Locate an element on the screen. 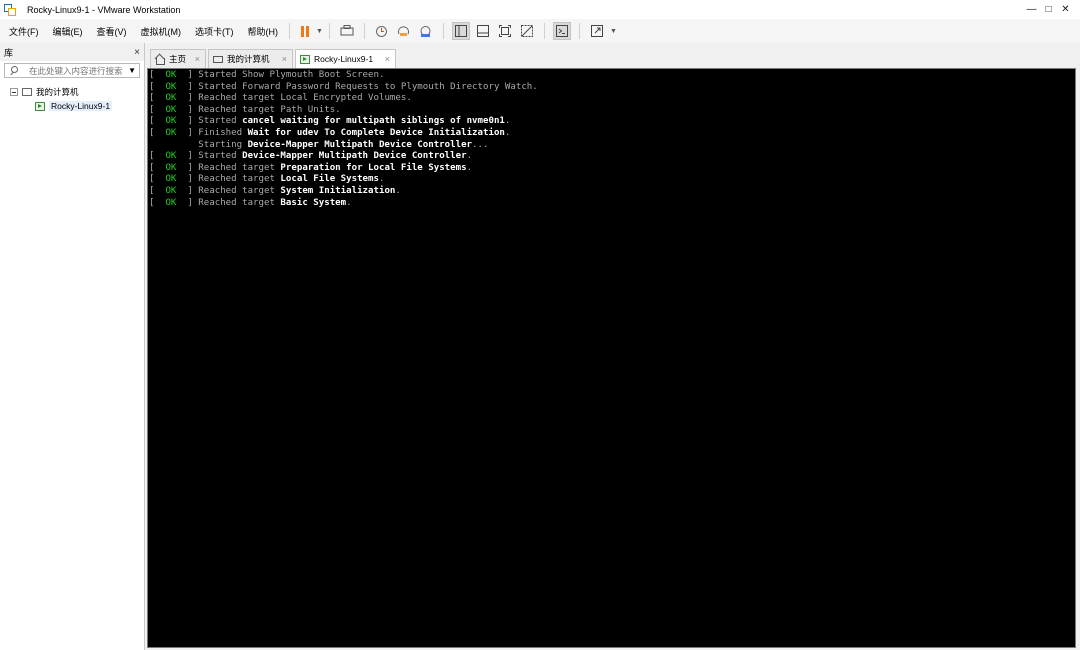 The height and width of the screenshot is (650, 1080). pause-button is located at coordinates (305, 31).